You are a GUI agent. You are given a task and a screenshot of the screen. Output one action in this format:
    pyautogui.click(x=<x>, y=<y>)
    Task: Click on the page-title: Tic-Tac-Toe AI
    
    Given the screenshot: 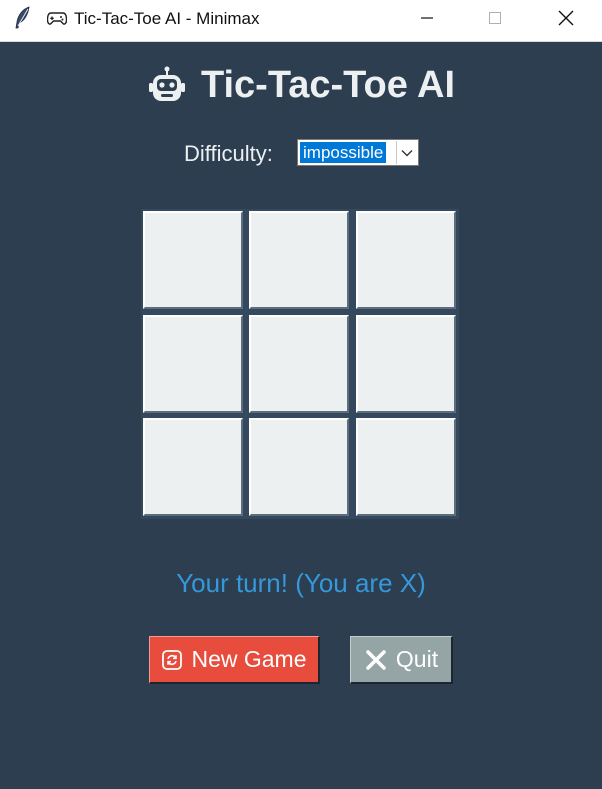 What is the action you would take?
    pyautogui.click(x=328, y=84)
    